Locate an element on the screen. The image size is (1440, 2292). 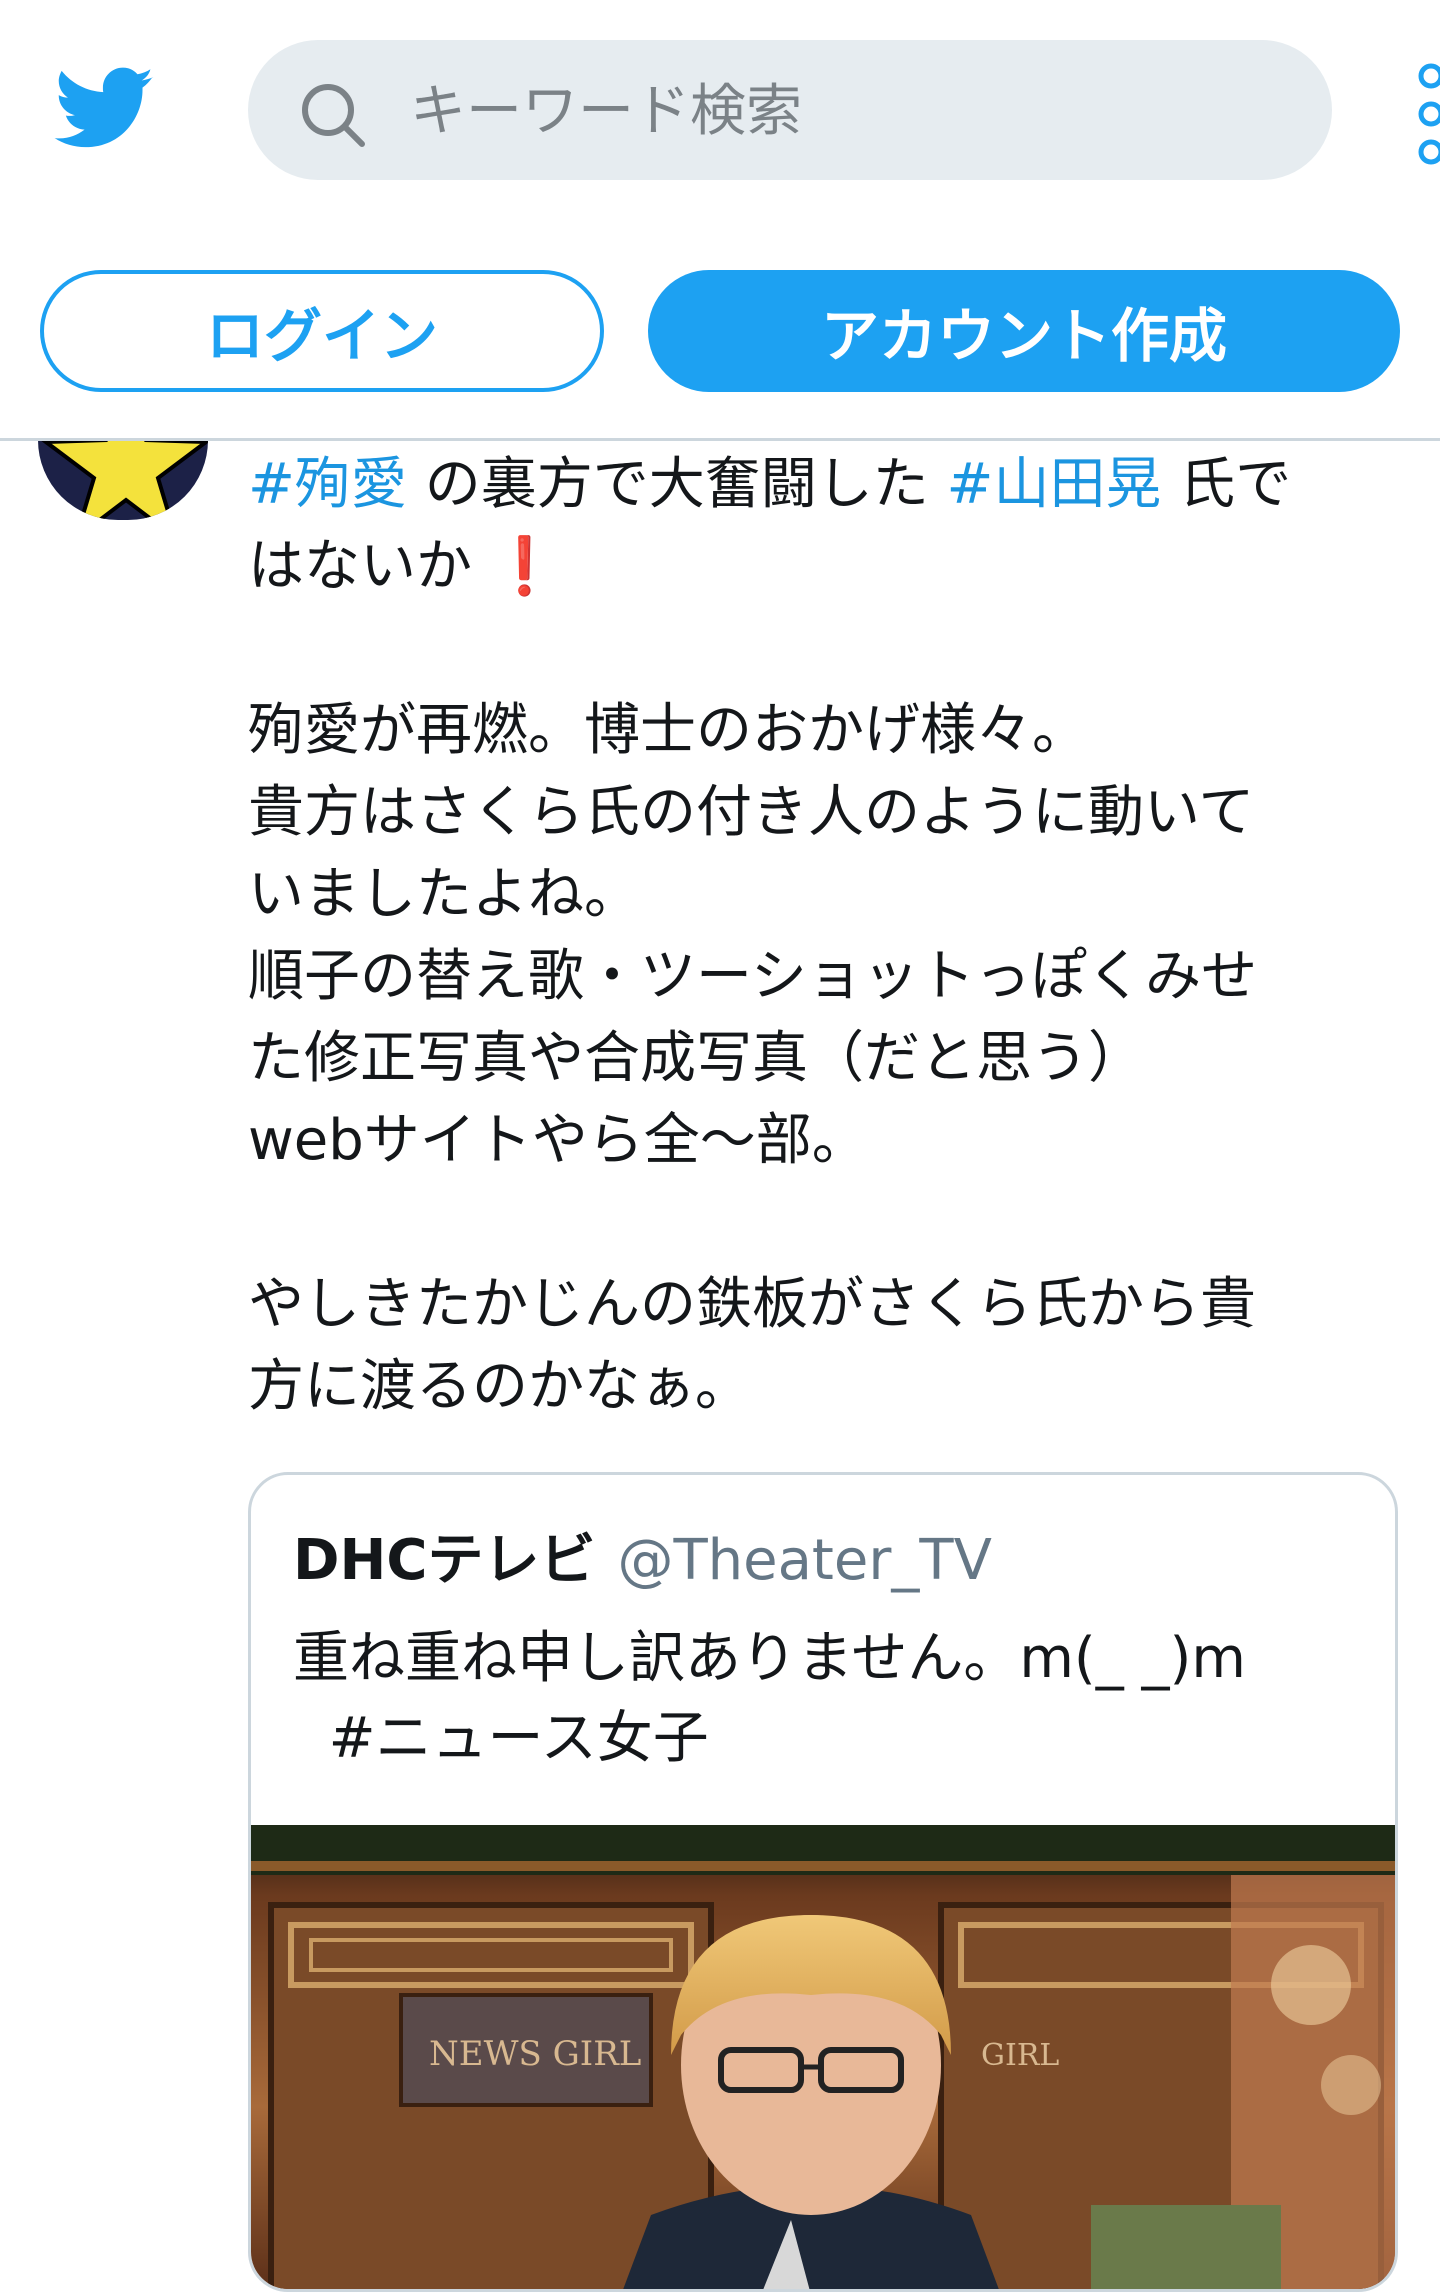
tweet-line: 方に渡るのかなぁ。 is located at coordinates (499, 1386).